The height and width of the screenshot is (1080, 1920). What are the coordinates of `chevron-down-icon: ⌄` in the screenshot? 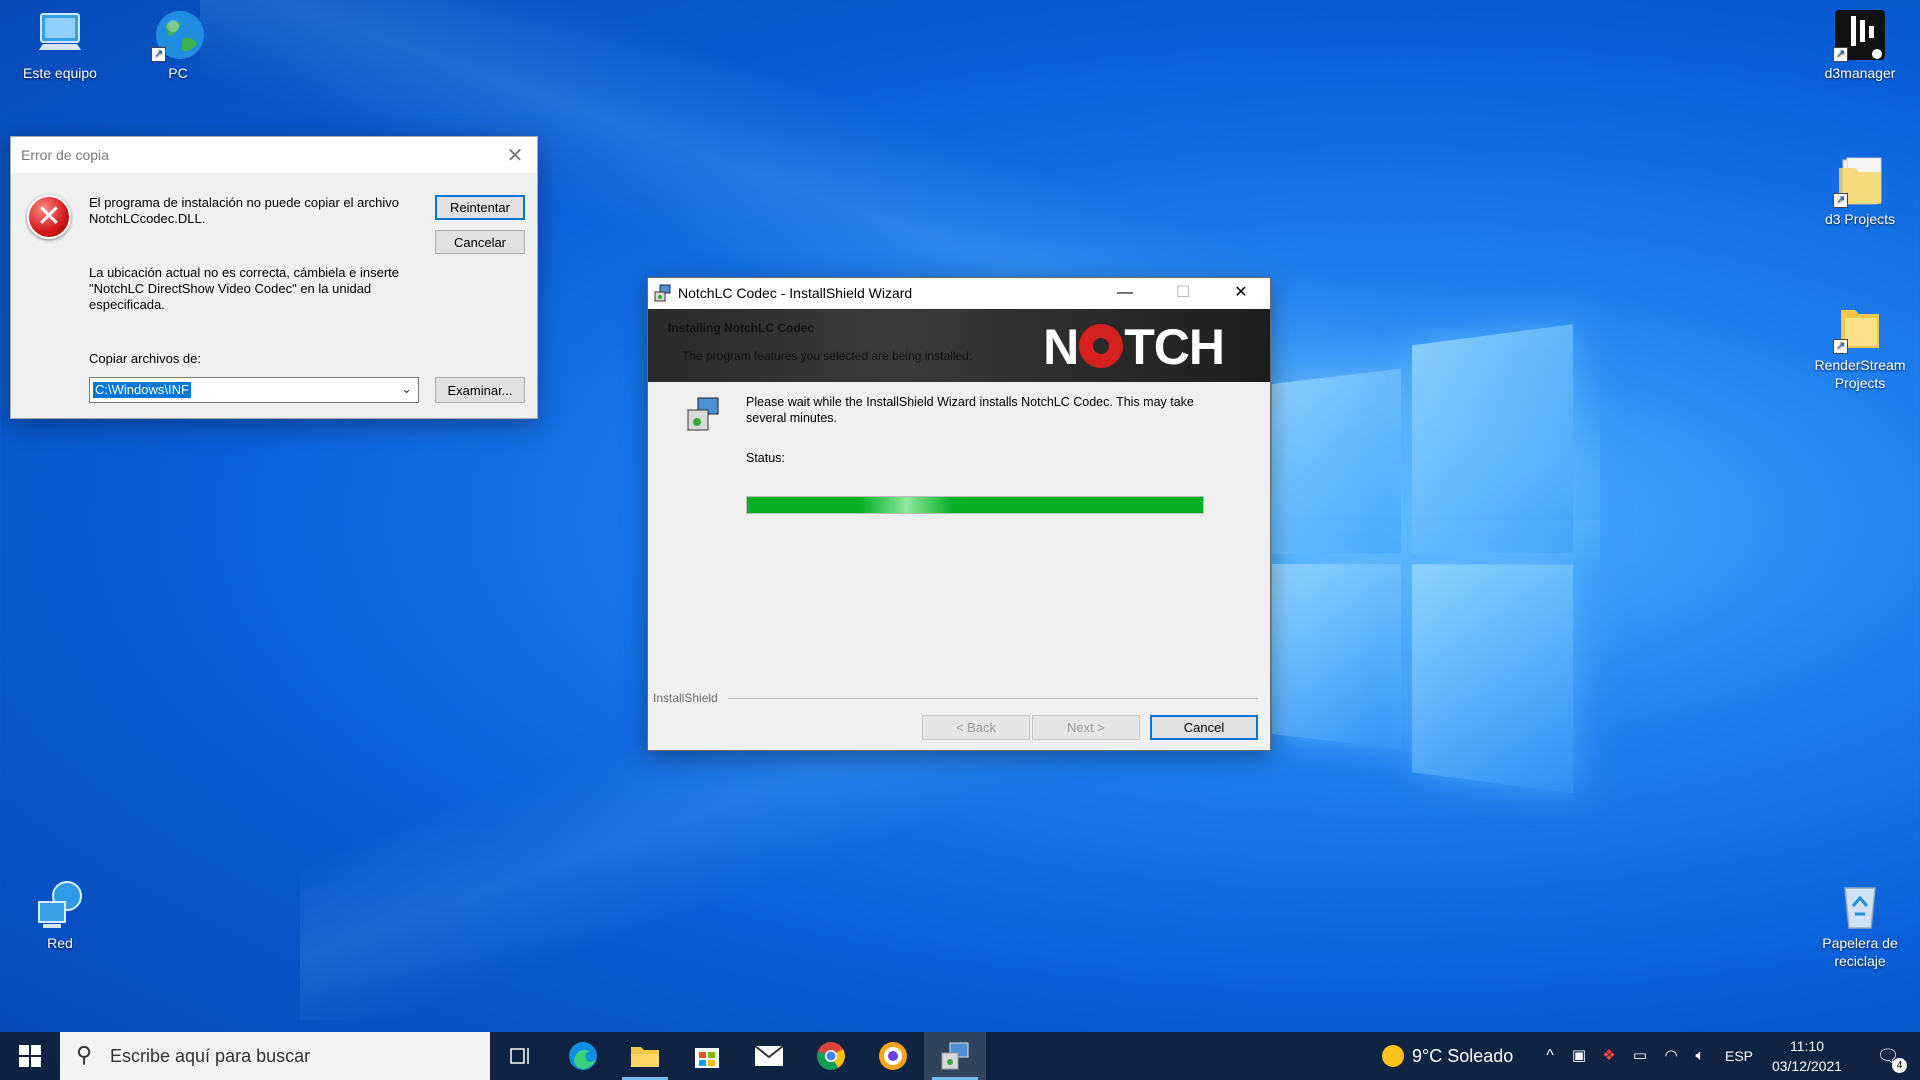 It's located at (406, 389).